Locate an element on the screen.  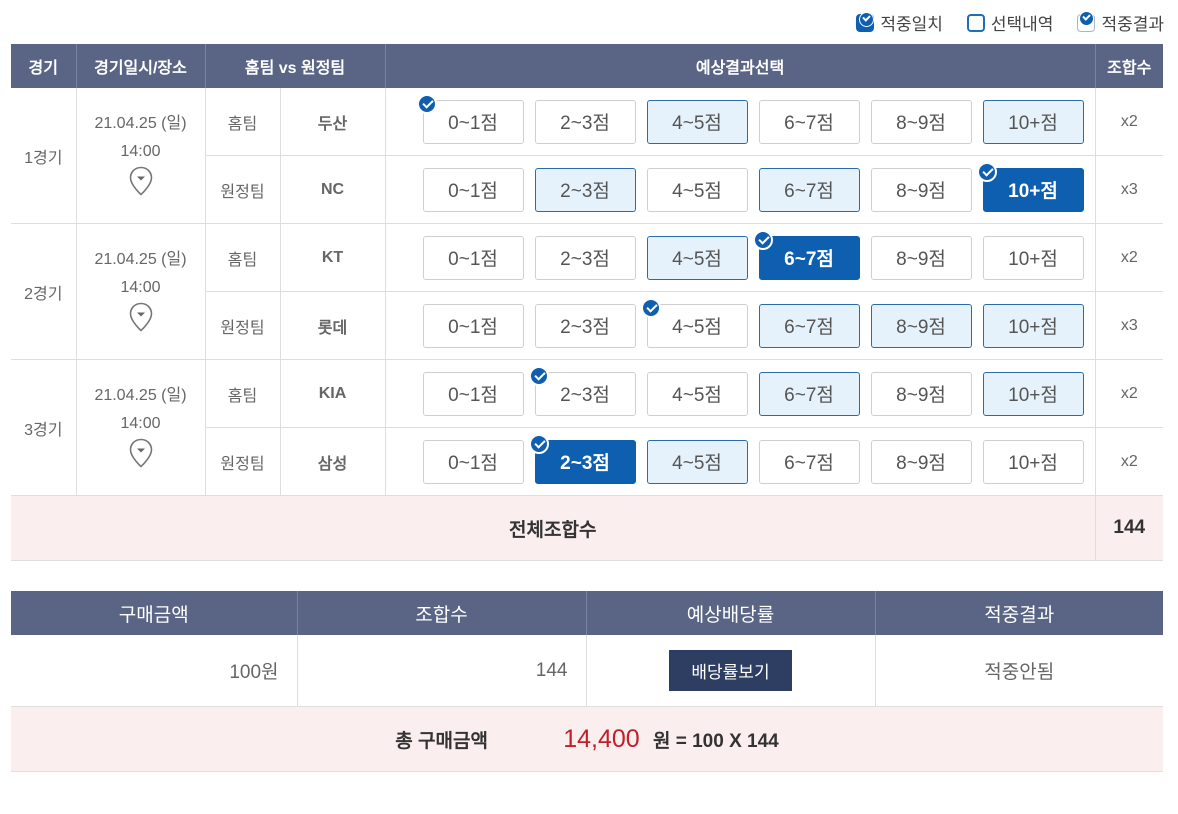
legend-match-label: 적중일치 is located at coordinates (911, 24).